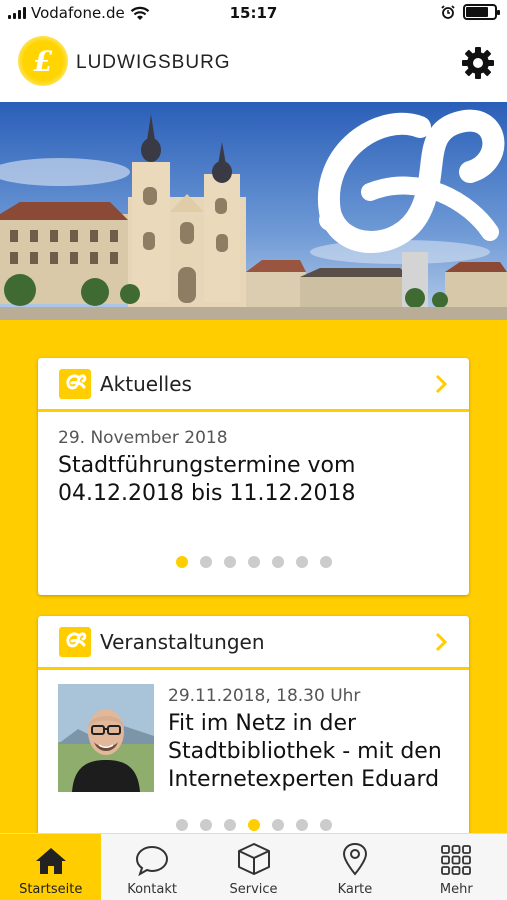 Image resolution: width=507 pixels, height=900 pixels. What do you see at coordinates (152, 860) in the screenshot?
I see `chat-bubble-icon` at bounding box center [152, 860].